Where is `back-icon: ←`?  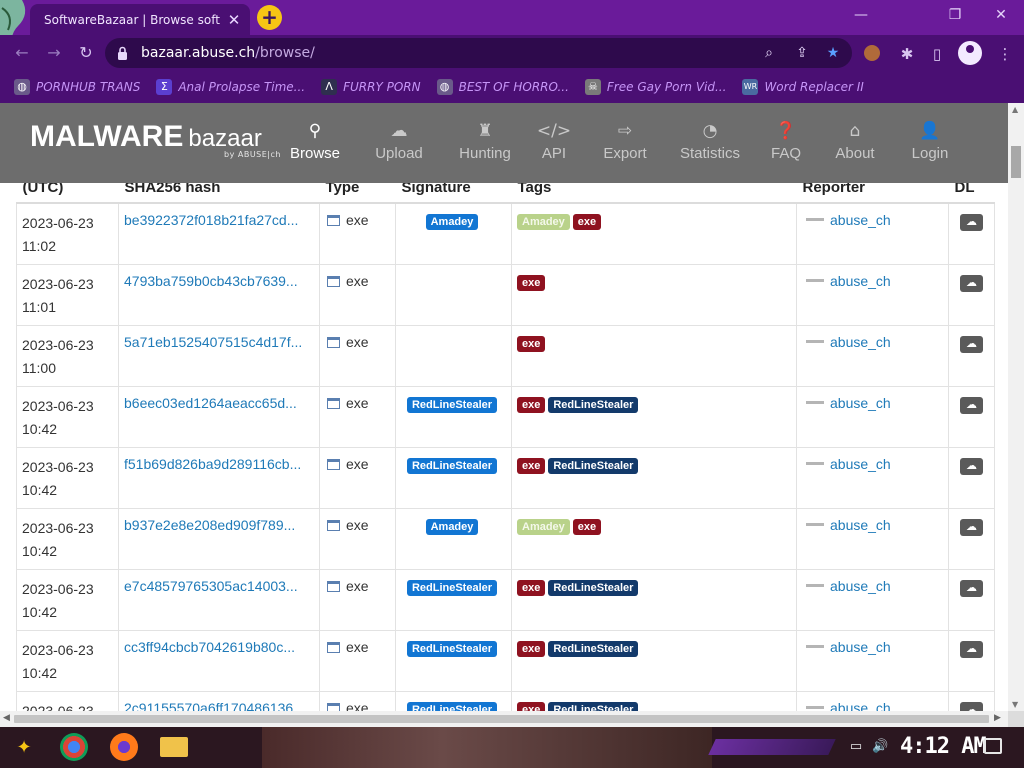
back-icon: ← is located at coordinates (22, 53).